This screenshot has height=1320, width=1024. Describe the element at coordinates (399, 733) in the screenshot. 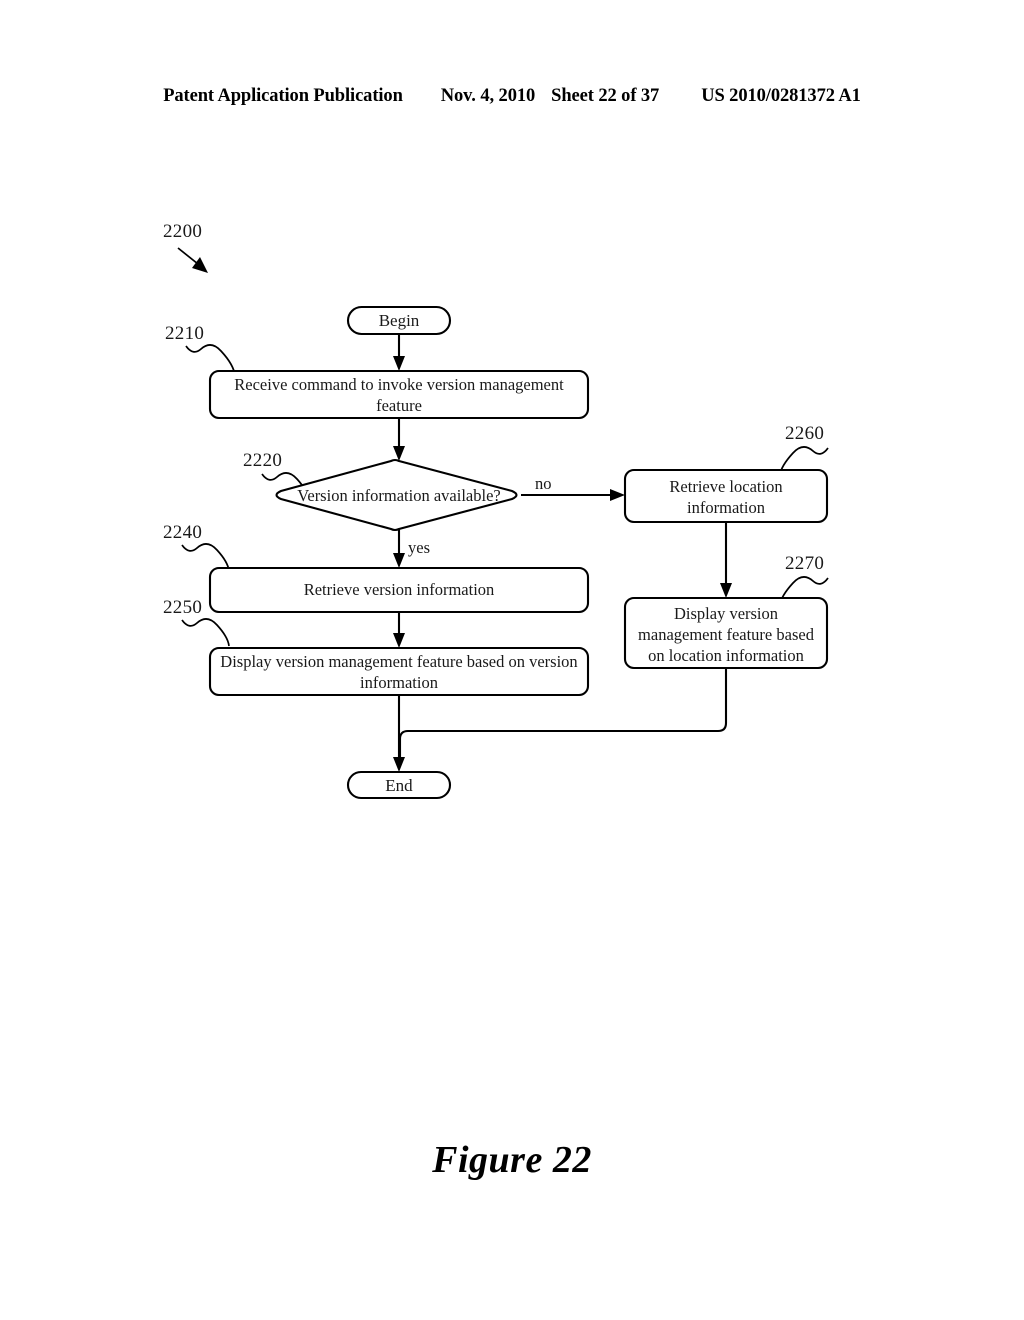

I see `connector-2250-to-end` at that location.